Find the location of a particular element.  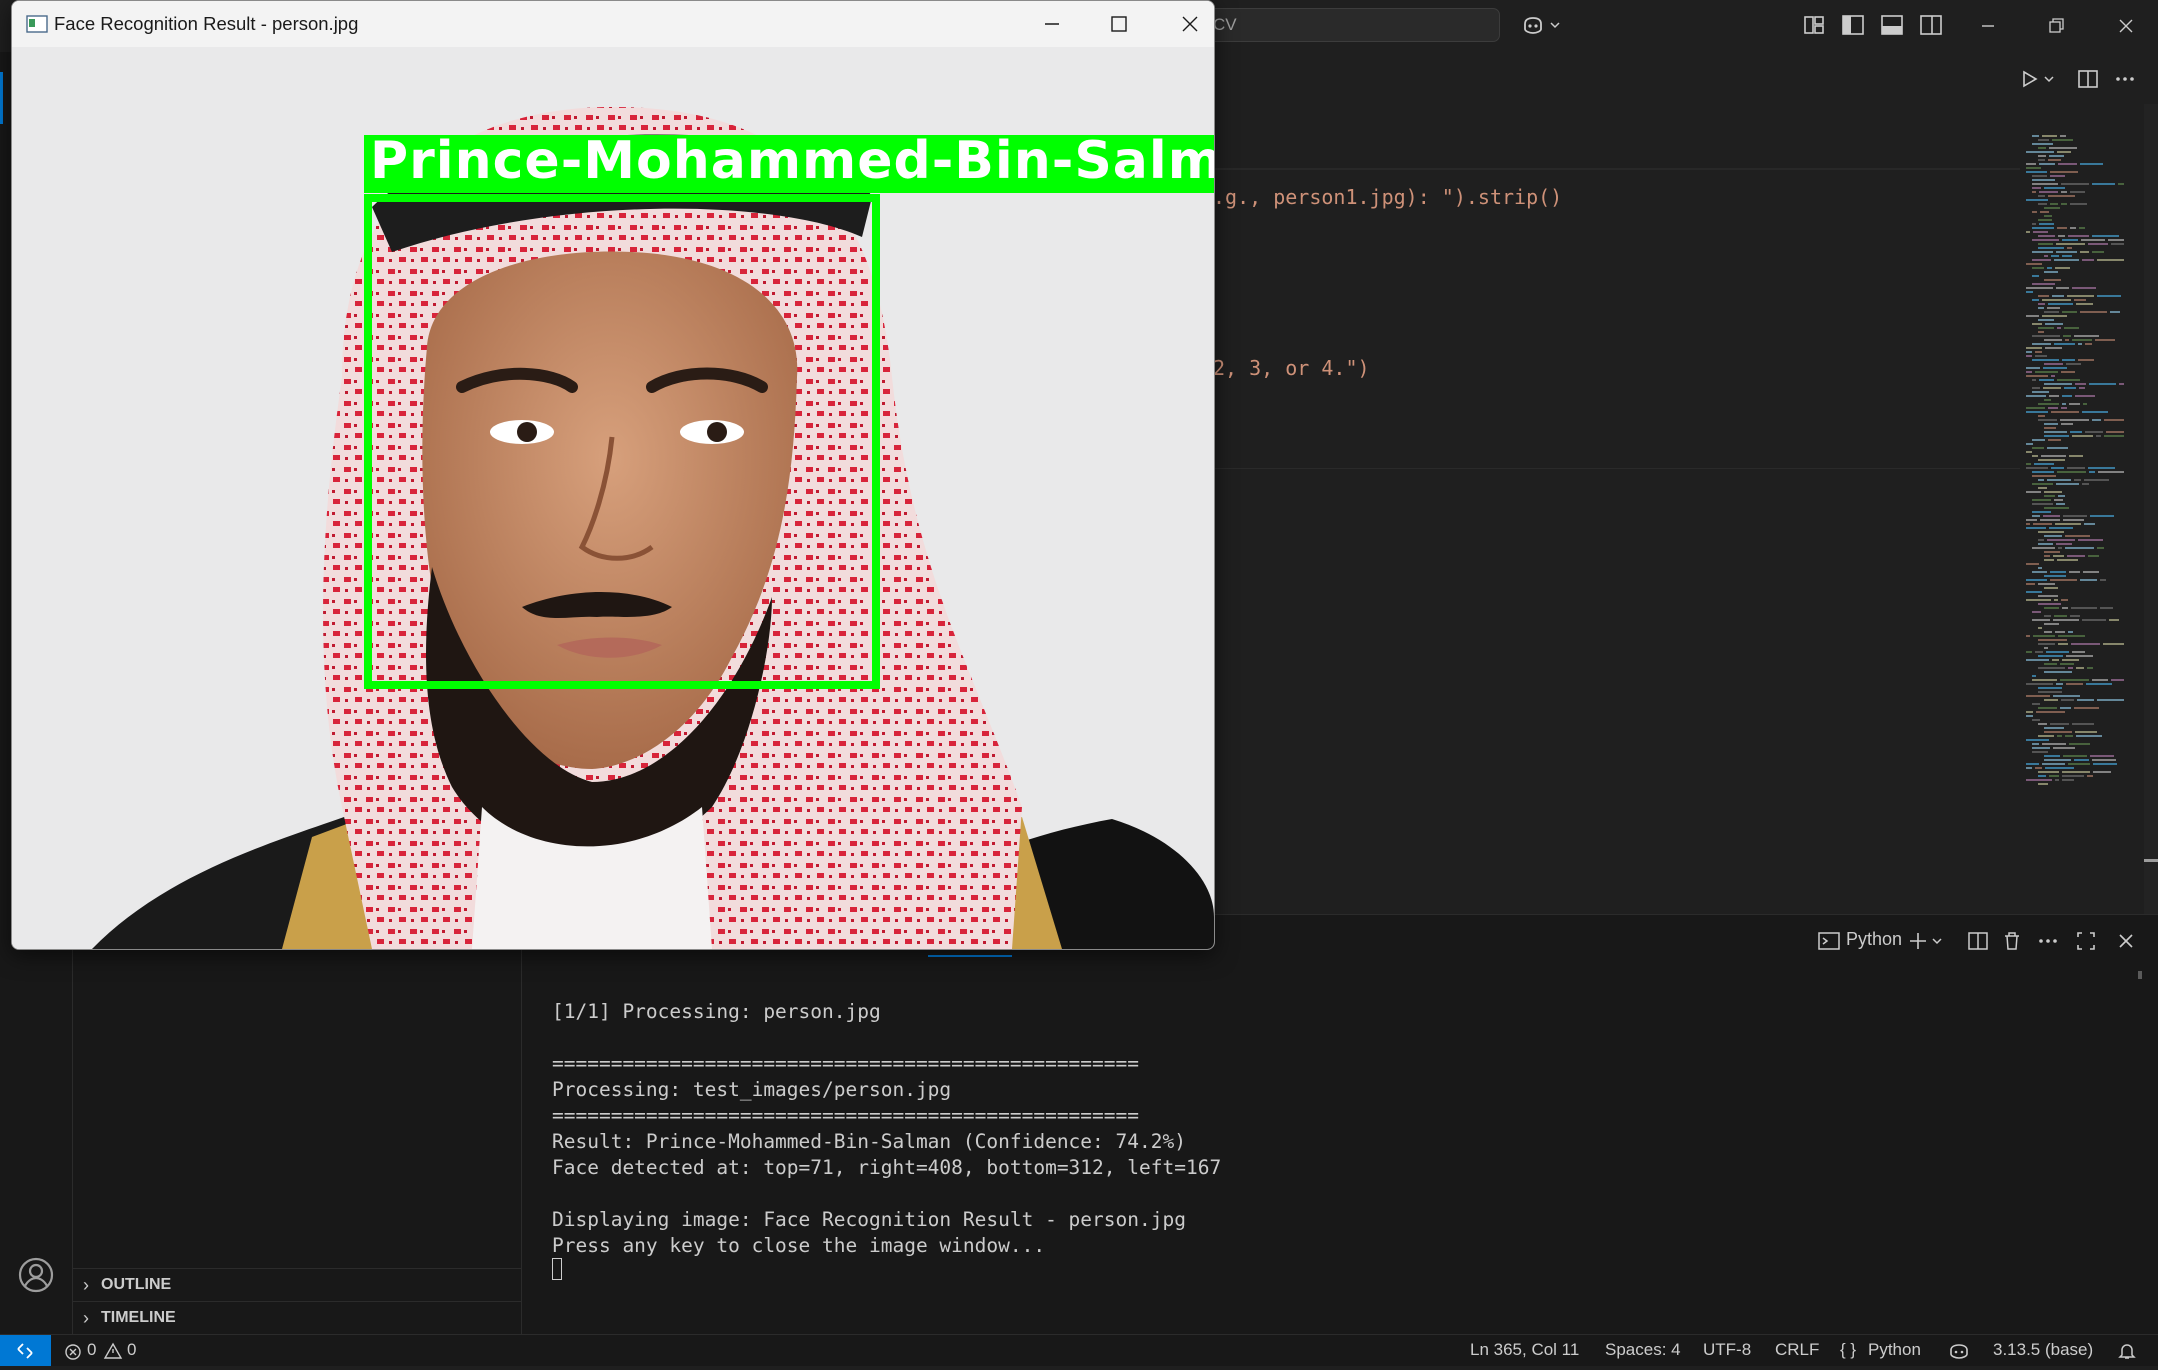

toggle-panel-icon is located at coordinates (1892, 25).